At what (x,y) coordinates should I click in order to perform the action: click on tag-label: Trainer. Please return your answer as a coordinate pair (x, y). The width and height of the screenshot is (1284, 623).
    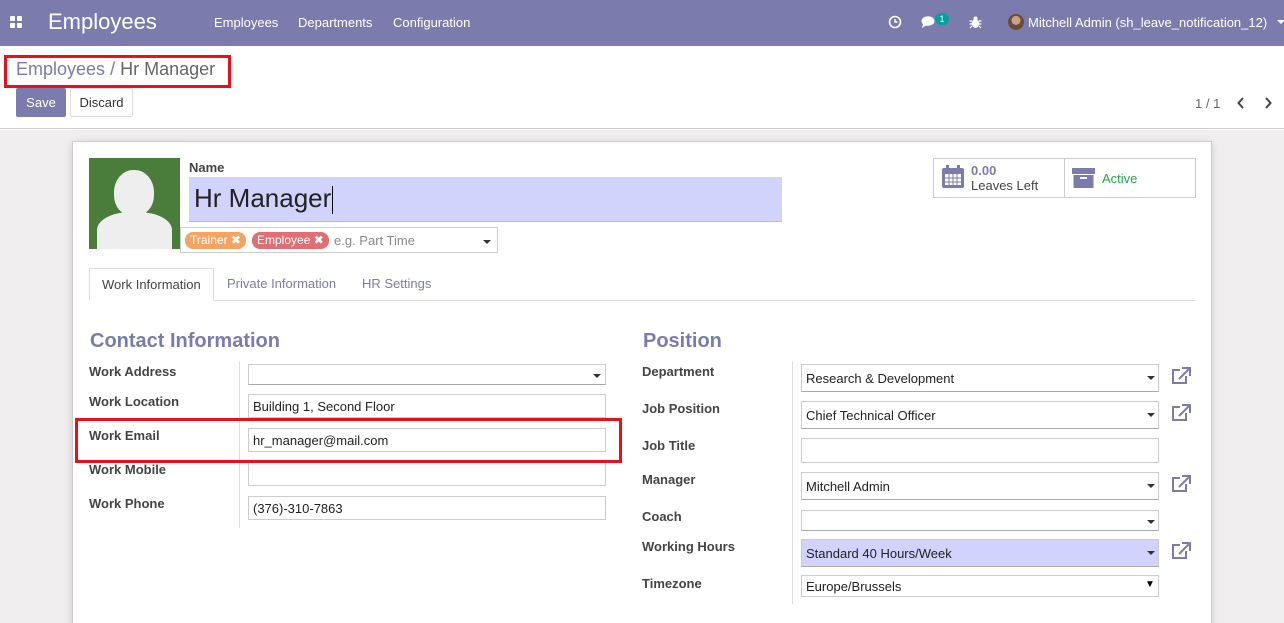
    Looking at the image, I should click on (209, 240).